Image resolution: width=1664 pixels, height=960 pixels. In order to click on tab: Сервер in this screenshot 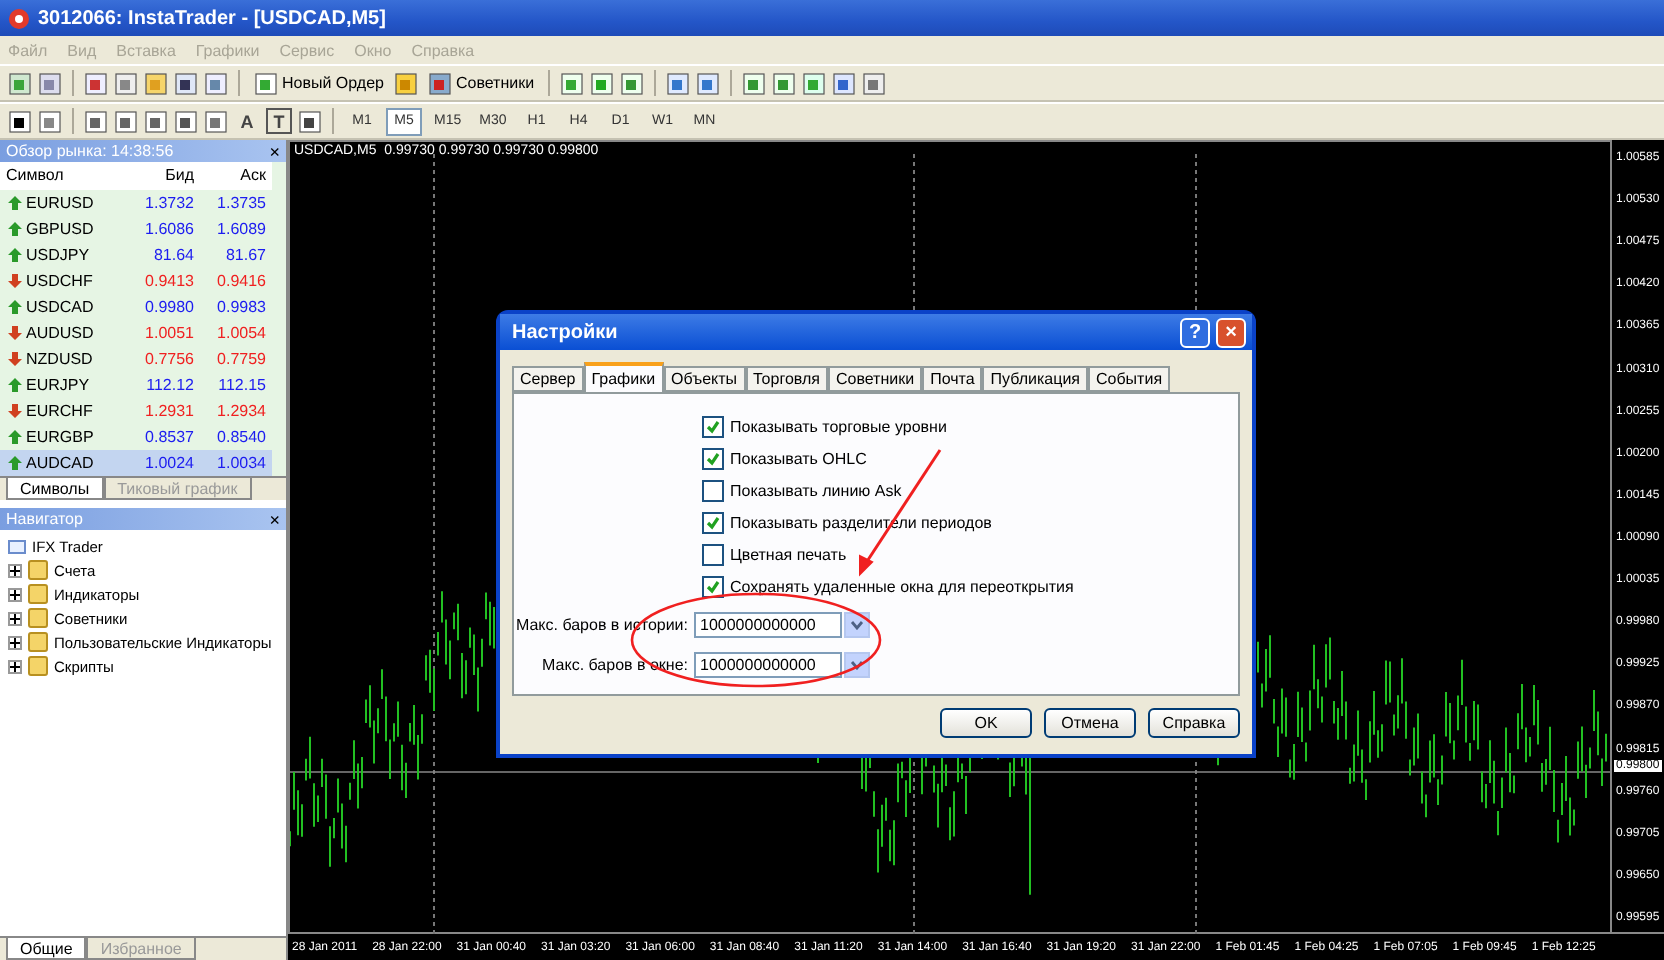, I will do `click(548, 379)`.